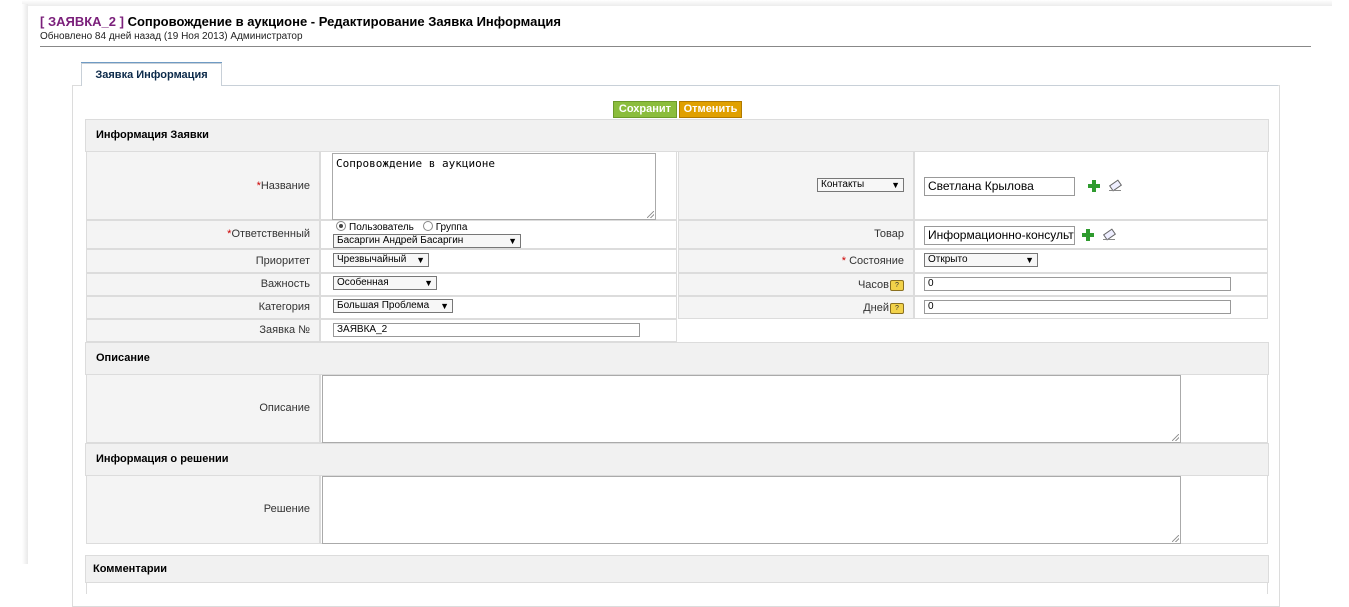  I want to click on tab-panel-top-line, so click(750, 85).